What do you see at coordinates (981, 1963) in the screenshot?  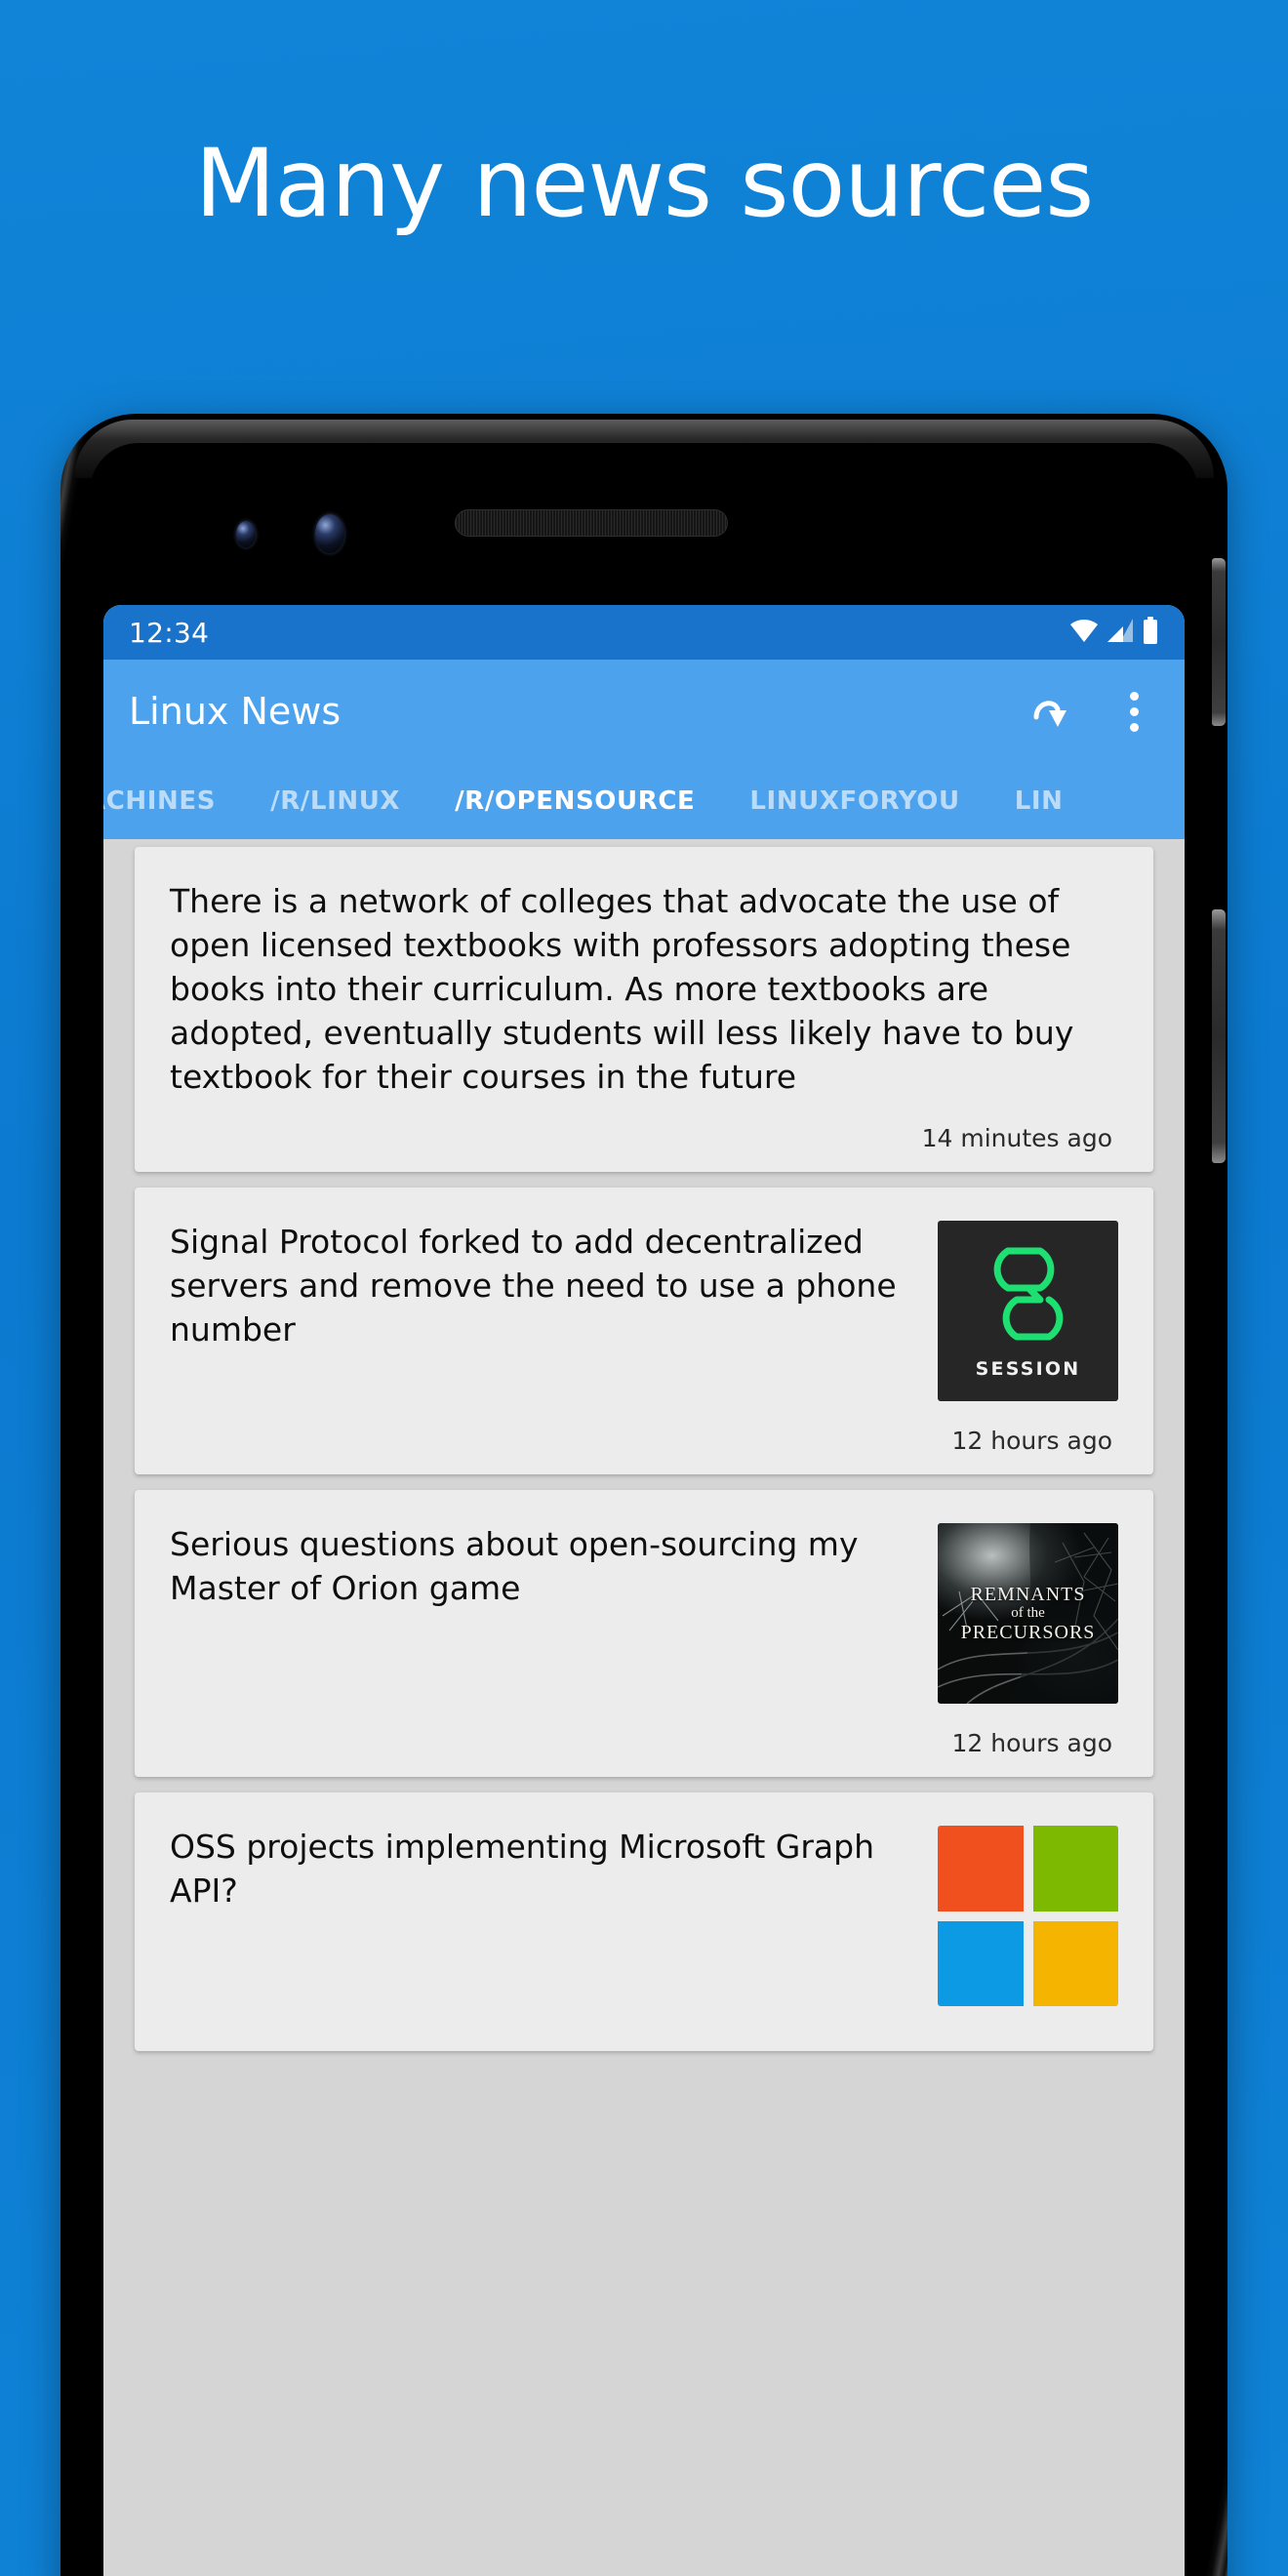 I see `microsoft-square-blue` at bounding box center [981, 1963].